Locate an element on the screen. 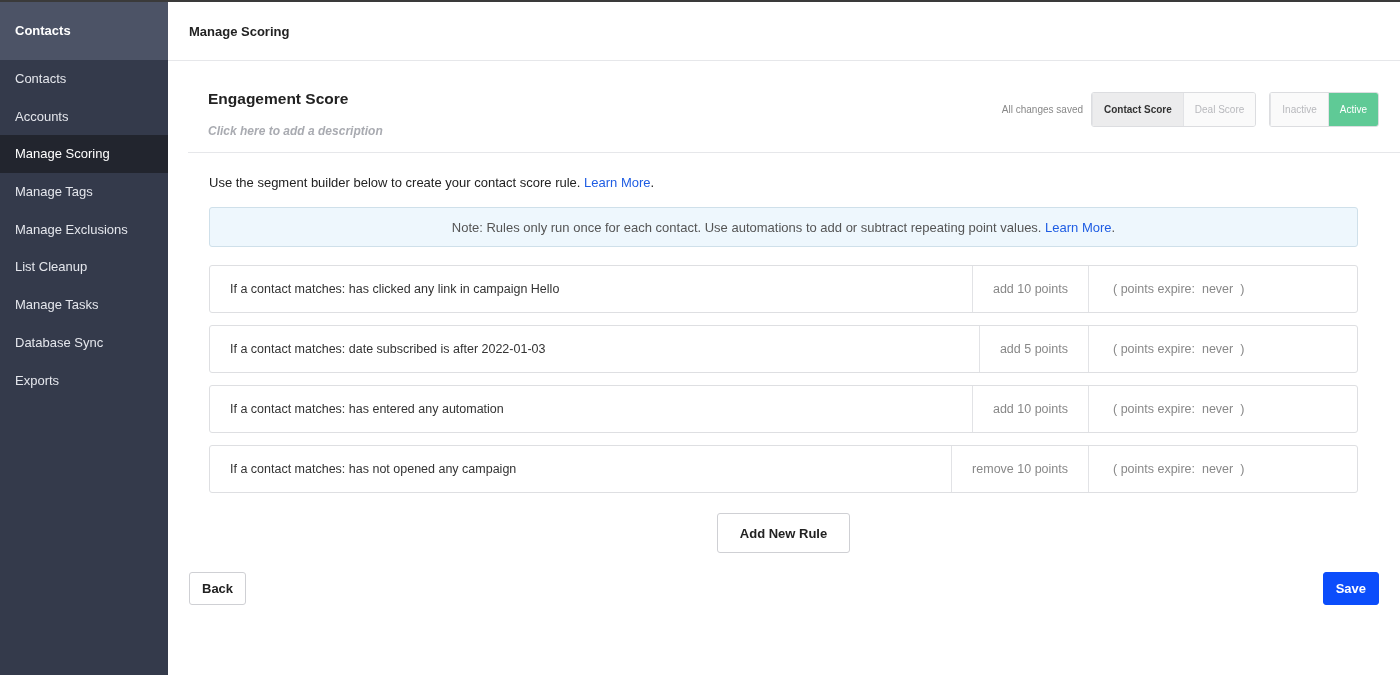  sidebar-item: List Cleanup is located at coordinates (84, 267).